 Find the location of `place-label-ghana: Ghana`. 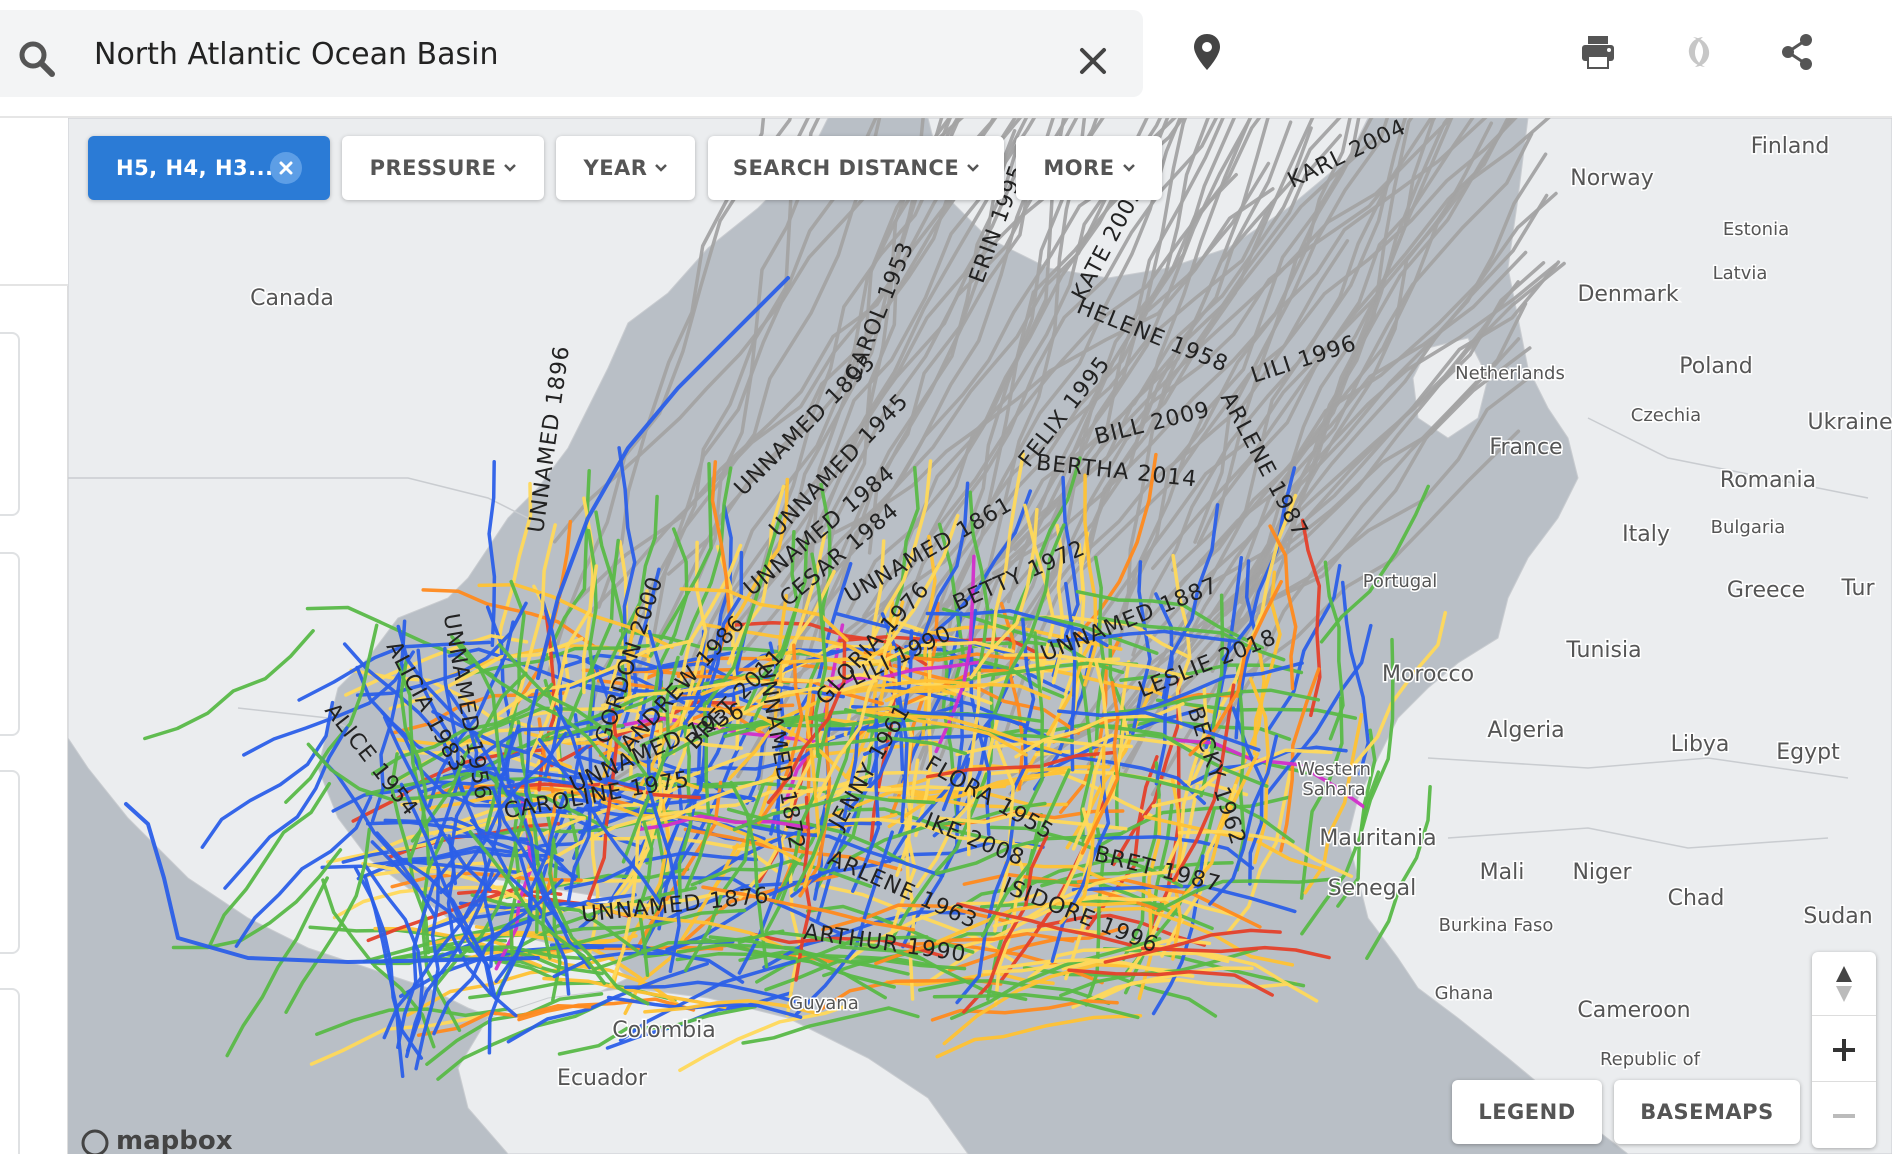

place-label-ghana: Ghana is located at coordinates (1464, 993).